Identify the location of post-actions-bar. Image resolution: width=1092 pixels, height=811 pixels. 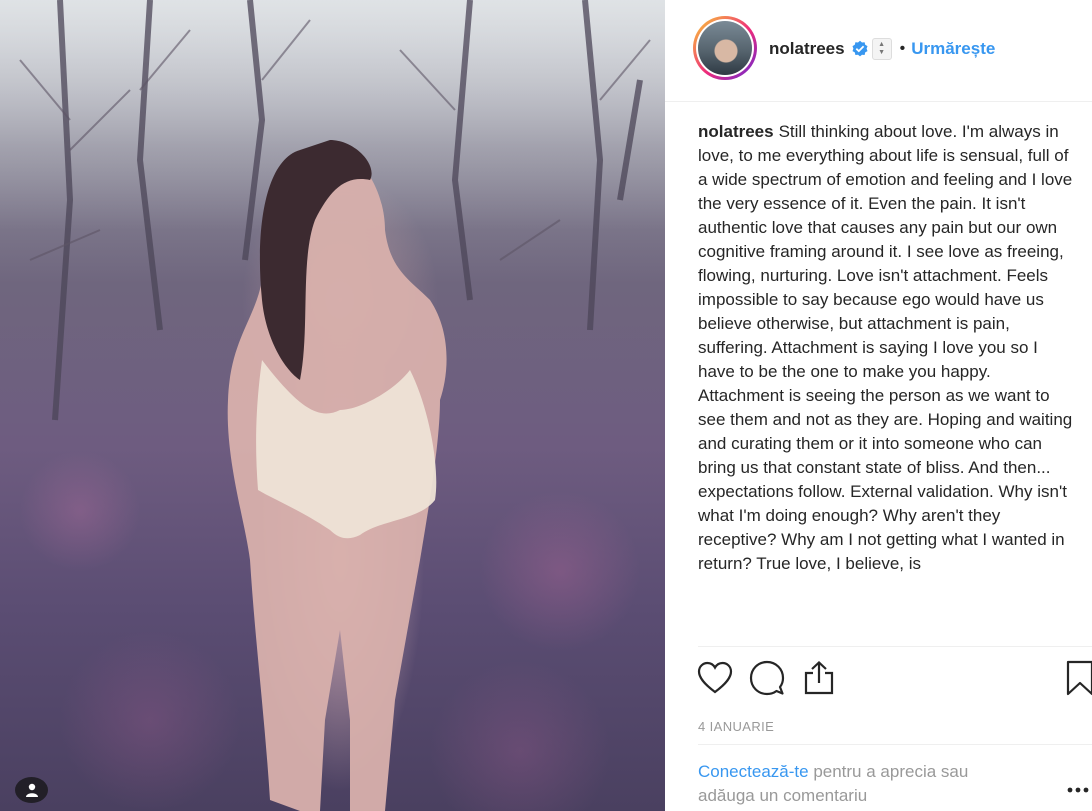
(893, 680).